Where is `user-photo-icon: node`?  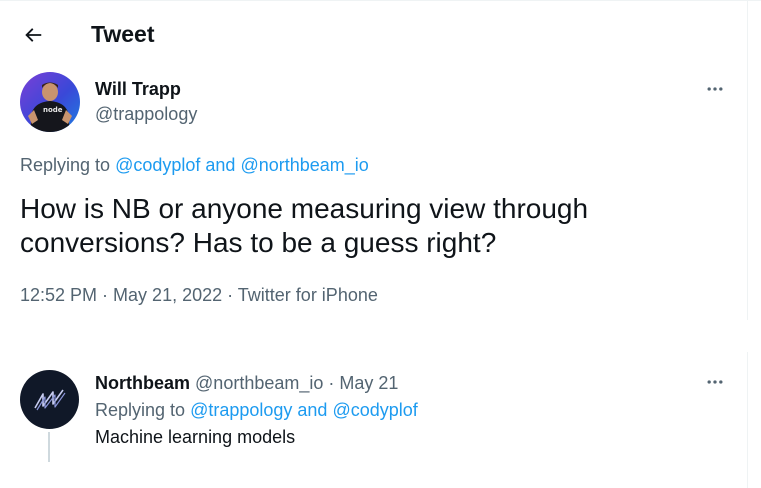 user-photo-icon: node is located at coordinates (50, 102).